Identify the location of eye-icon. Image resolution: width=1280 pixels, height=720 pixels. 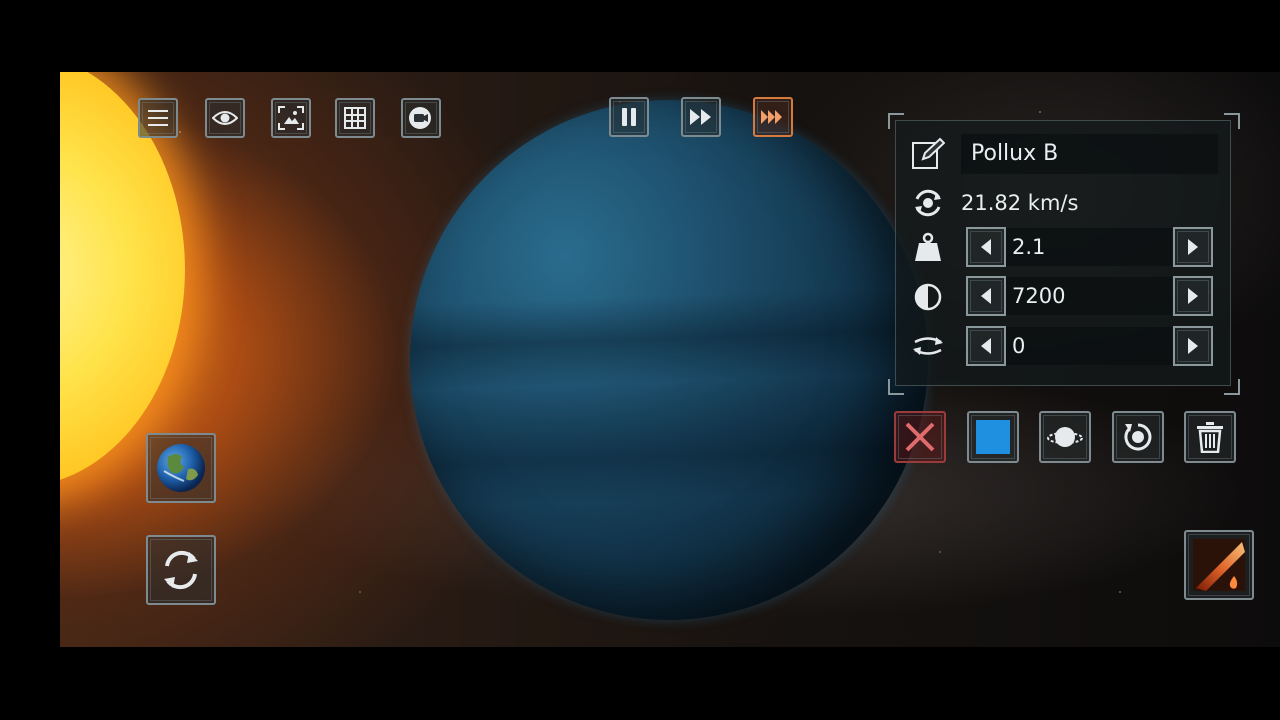
(225, 118).